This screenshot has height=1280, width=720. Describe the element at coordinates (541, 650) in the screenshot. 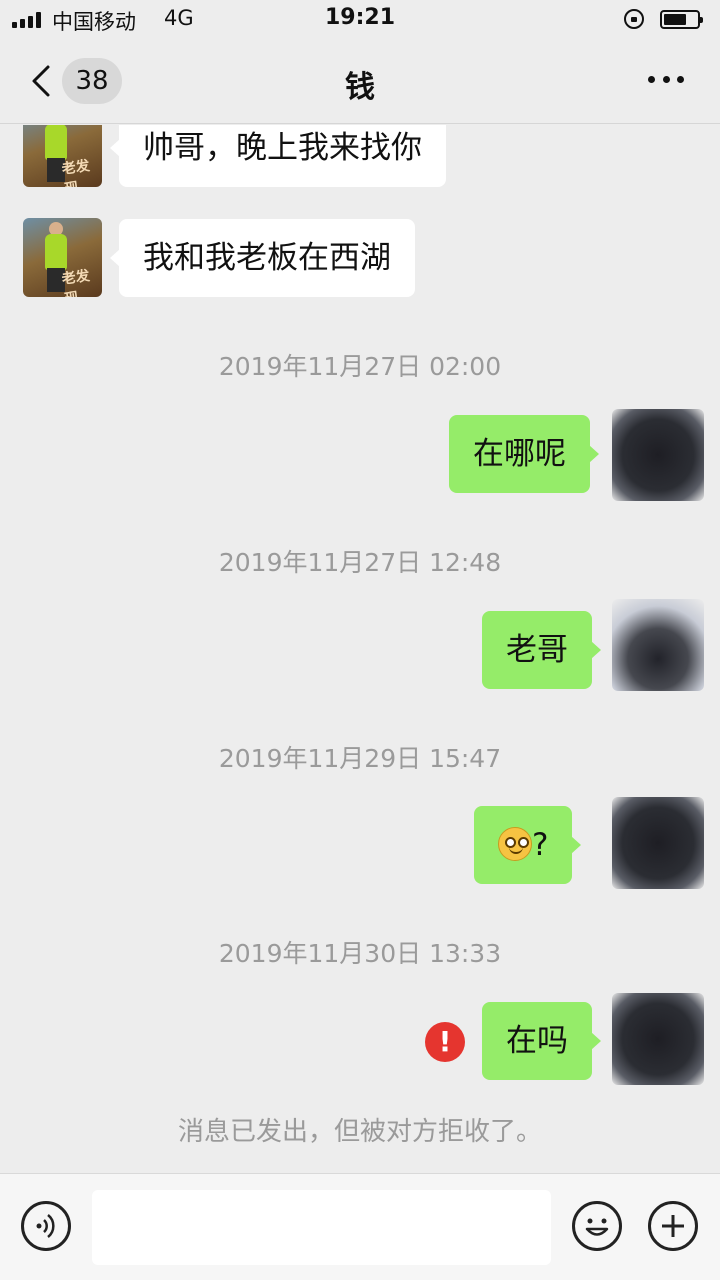

I see `sent-message-bubble: 老哥` at that location.